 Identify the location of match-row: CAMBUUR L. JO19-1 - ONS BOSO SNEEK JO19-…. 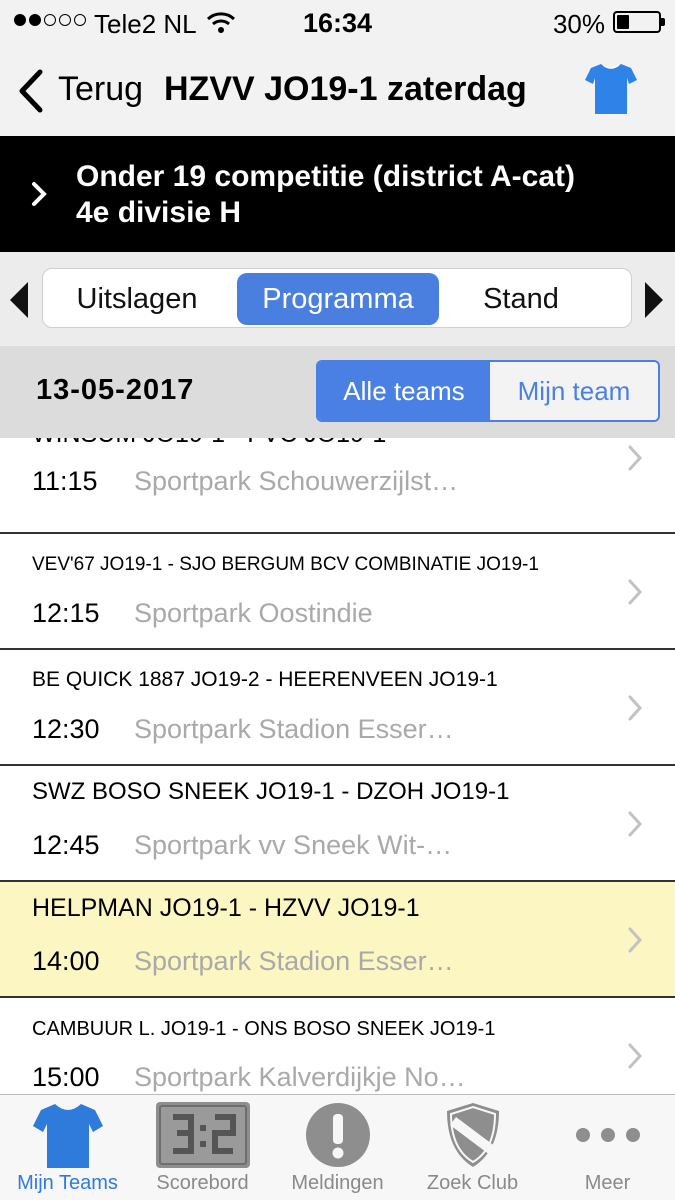
(337, 1046).